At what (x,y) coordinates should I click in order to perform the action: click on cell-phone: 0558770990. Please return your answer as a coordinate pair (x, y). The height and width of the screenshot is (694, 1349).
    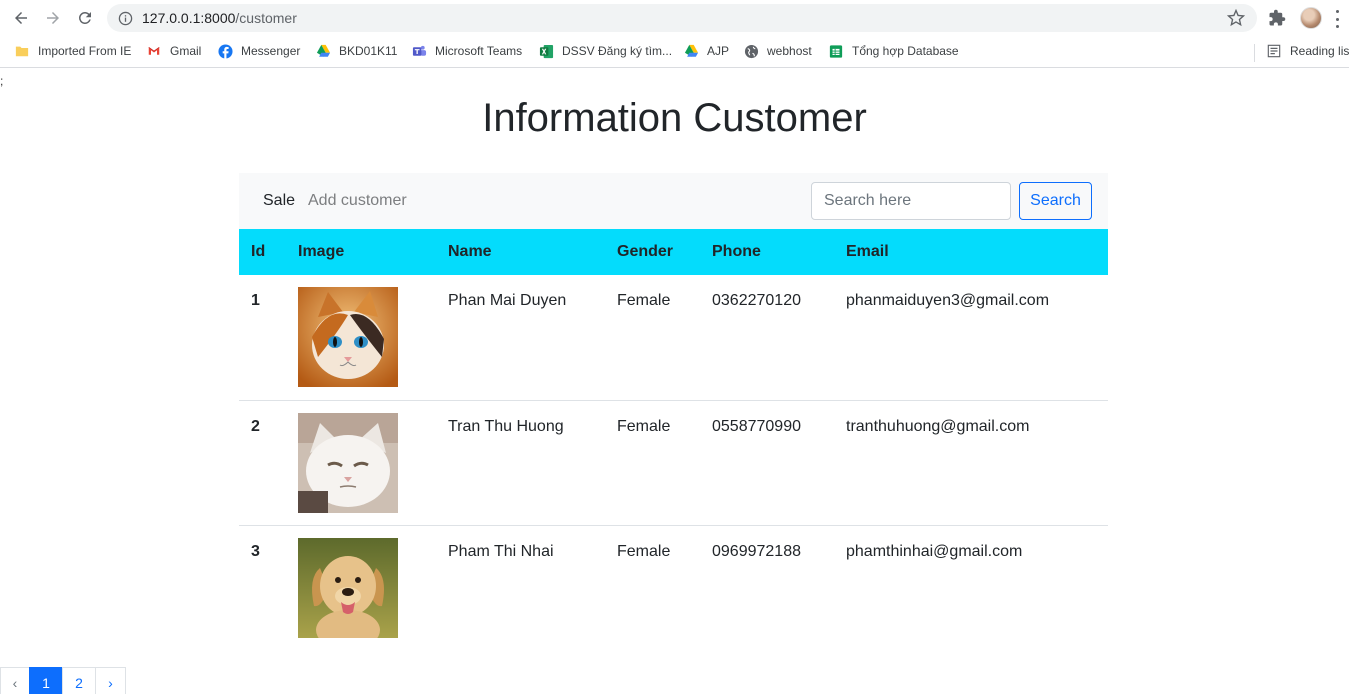
    Looking at the image, I should click on (767, 463).